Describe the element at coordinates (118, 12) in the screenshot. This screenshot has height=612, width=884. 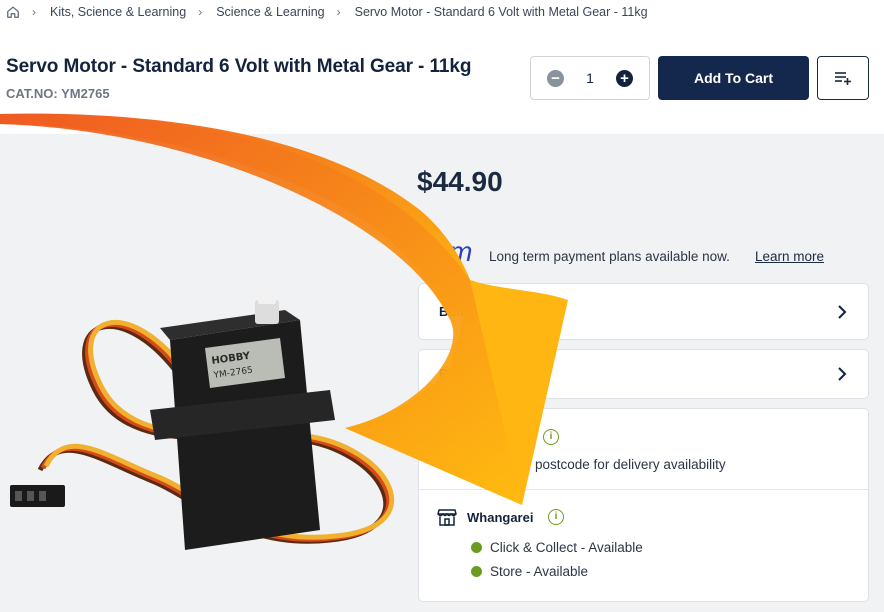
I see `breadcrumb-item: Kits, Science & Learning` at that location.